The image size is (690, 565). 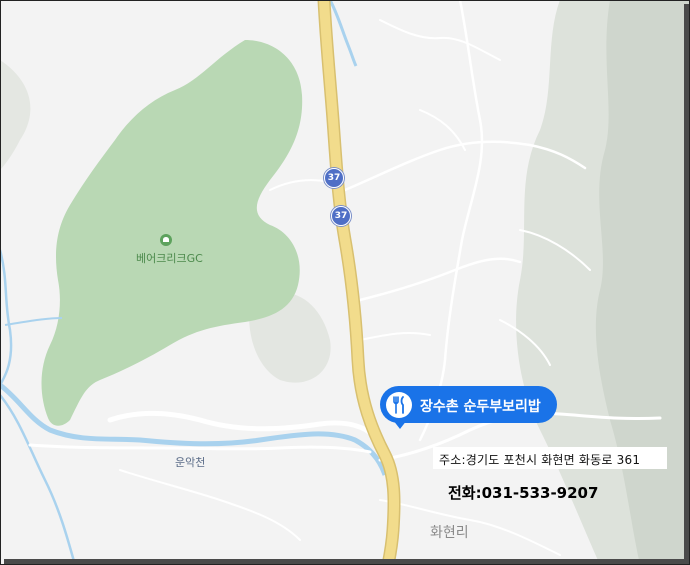 I want to click on marker-pointer, so click(x=400, y=424).